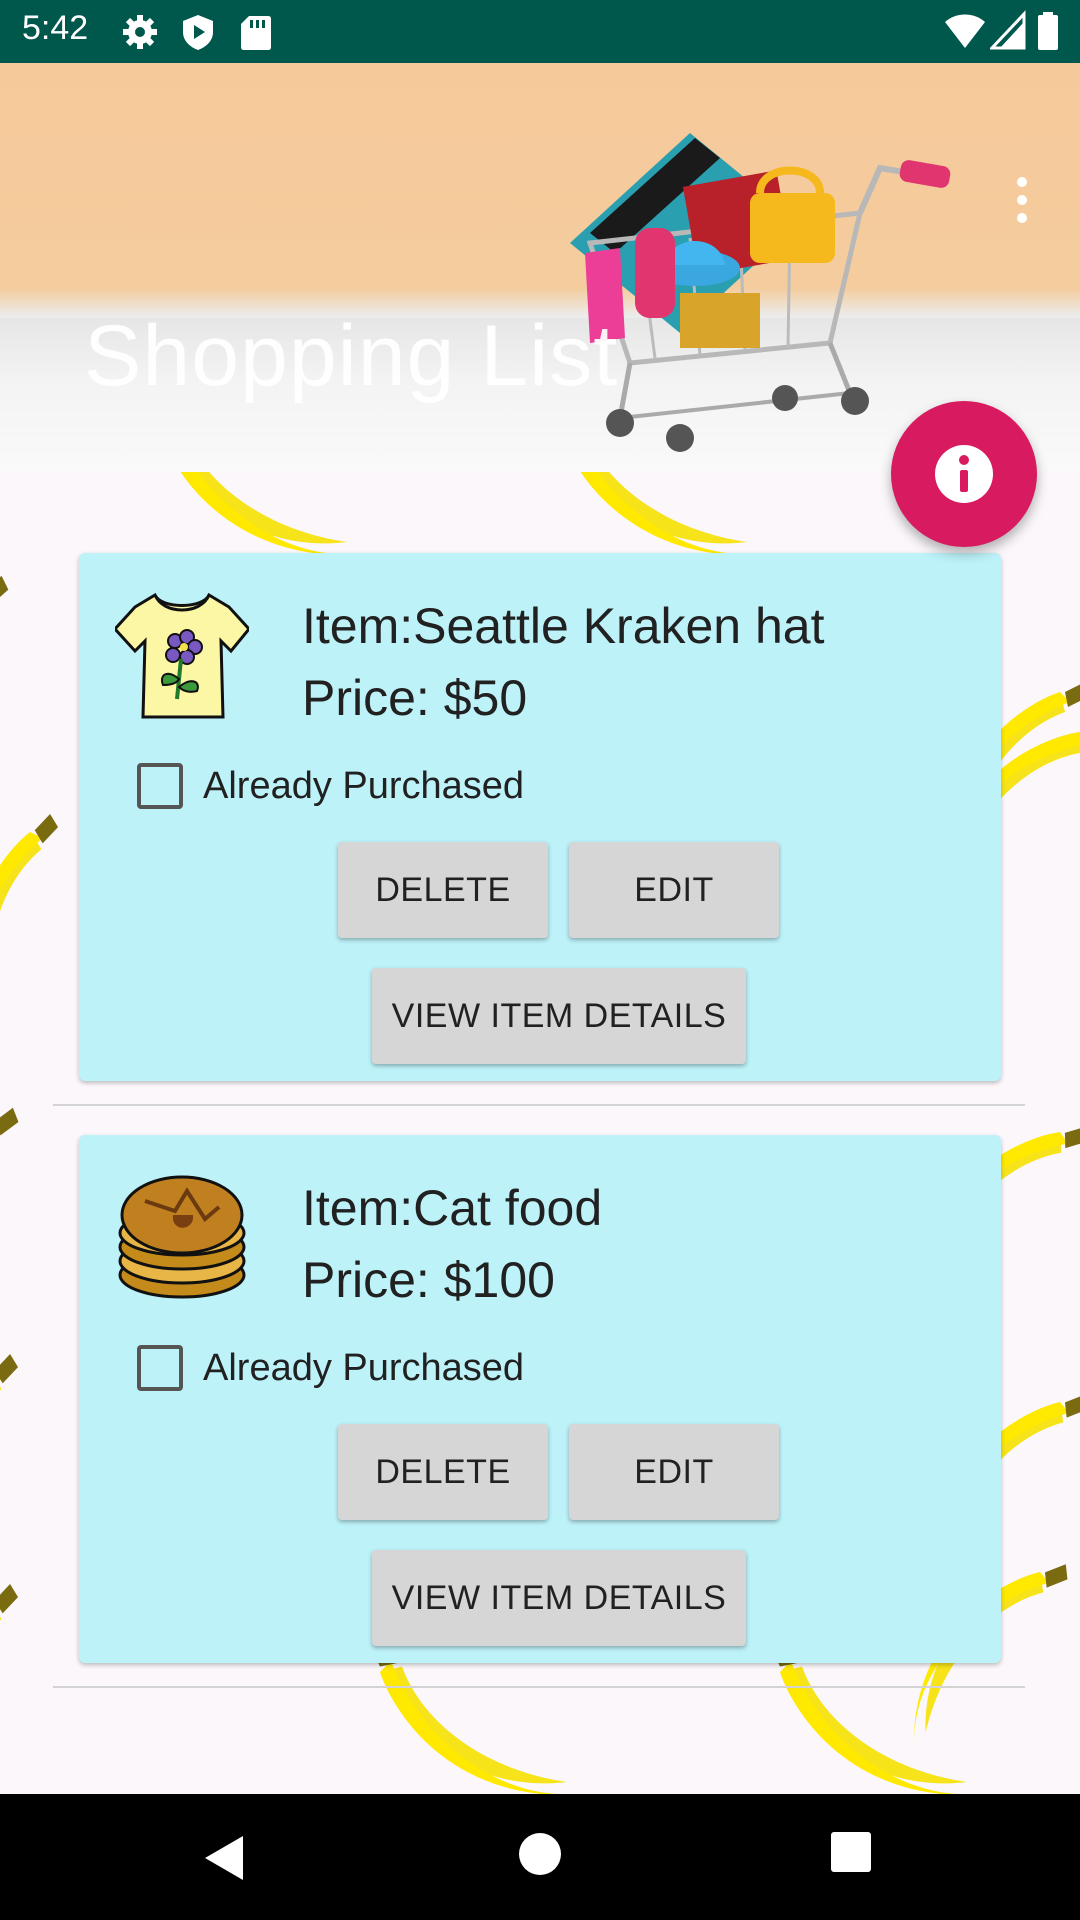 This screenshot has width=1080, height=1920. Describe the element at coordinates (225, 1858) in the screenshot. I see `back-icon` at that location.